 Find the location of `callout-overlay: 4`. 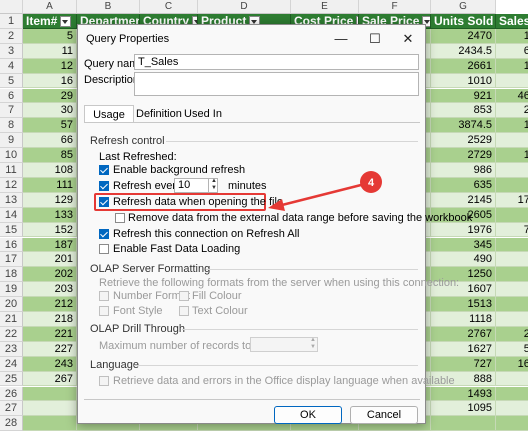

callout-overlay: 4 is located at coordinates (325, 191).